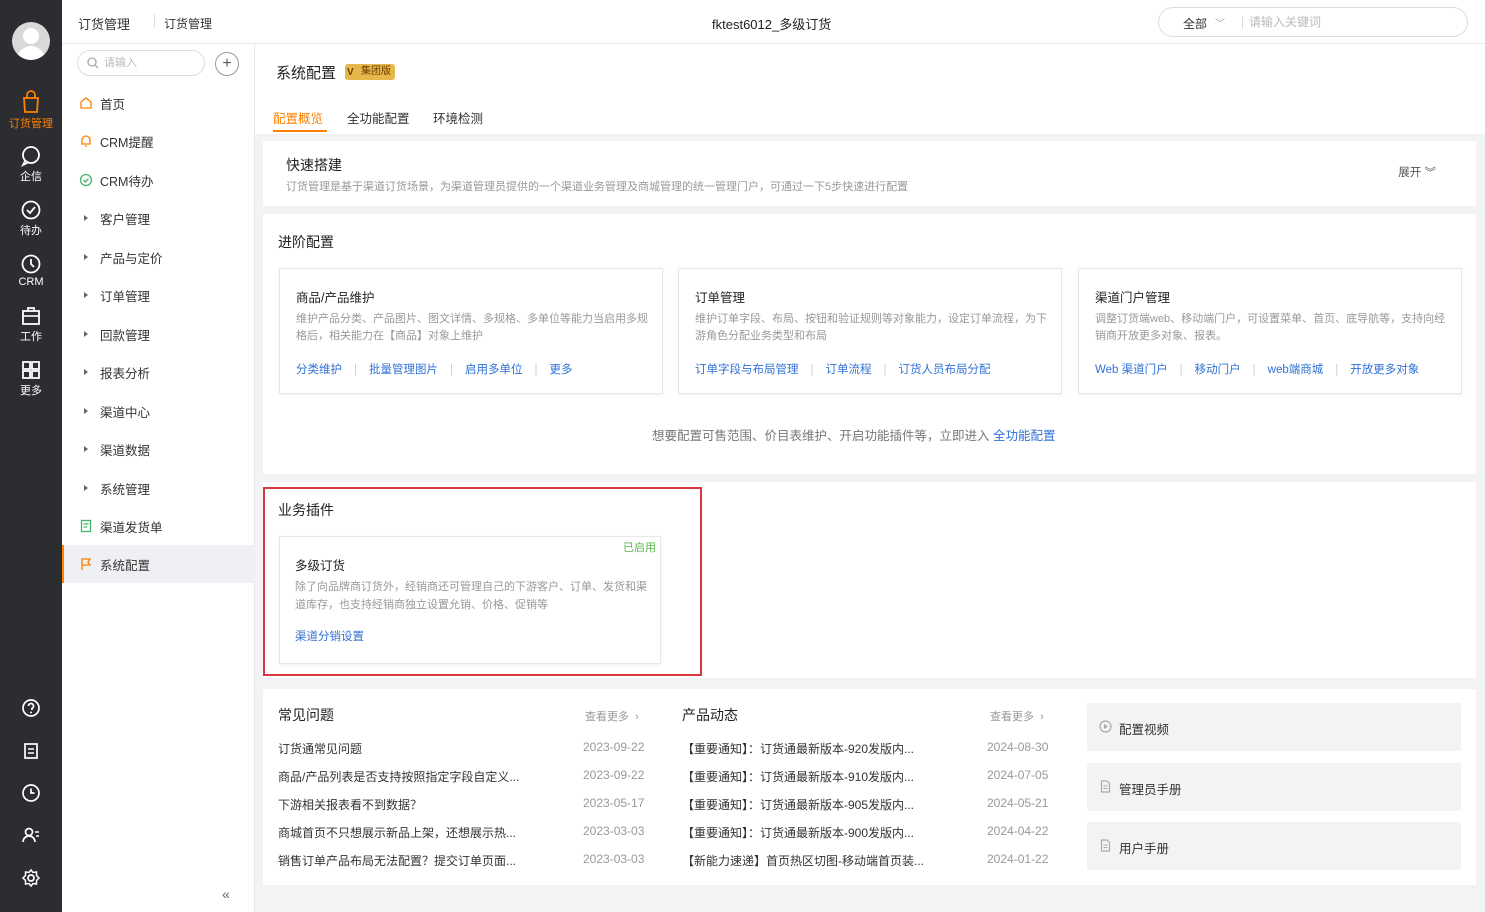  What do you see at coordinates (31, 164) in the screenshot?
I see `rail-item-qixin: 企信` at bounding box center [31, 164].